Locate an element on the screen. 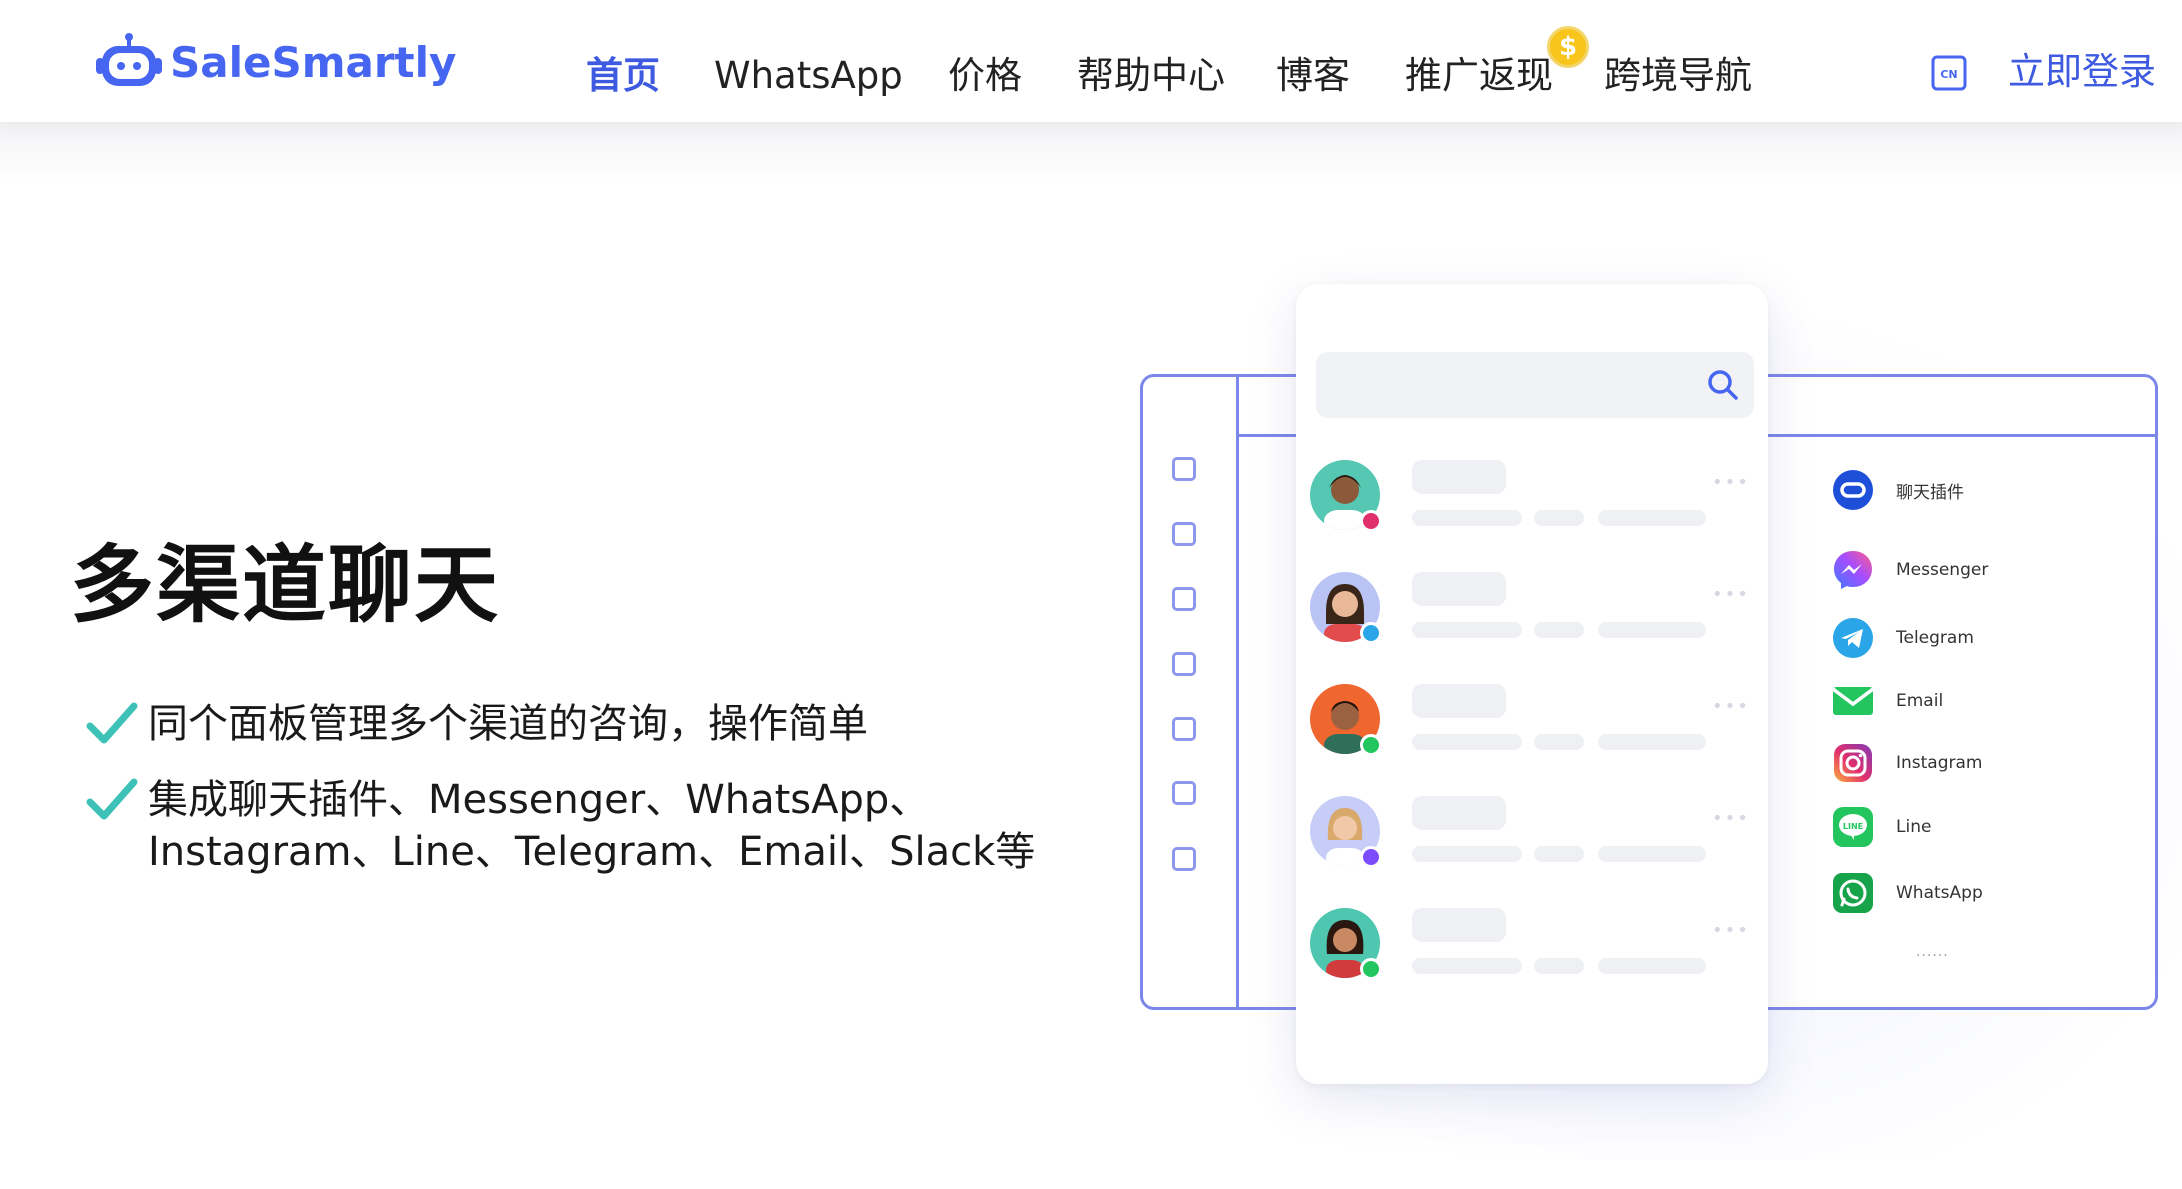  frame-divider is located at coordinates (1237, 692).